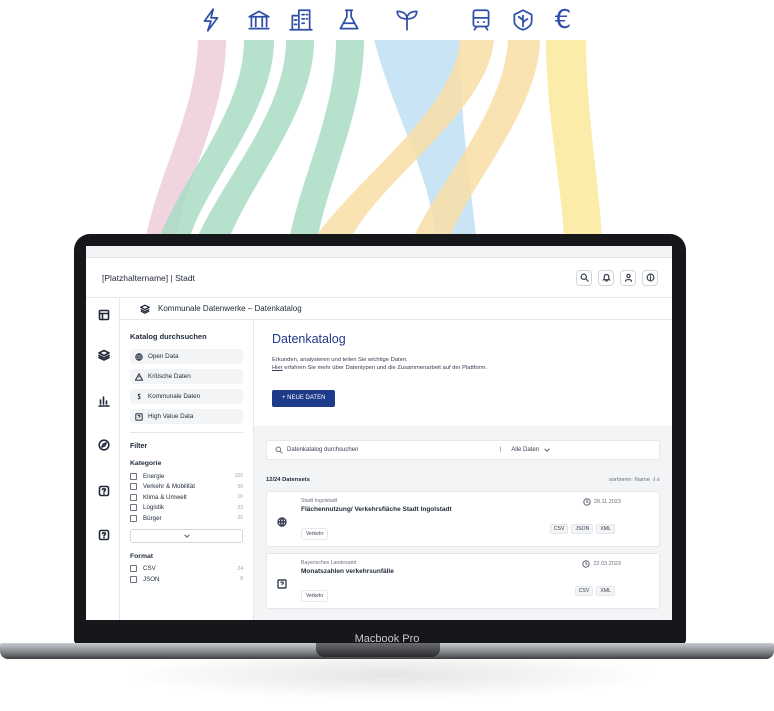  What do you see at coordinates (103, 314) in the screenshot?
I see `rail-dashboard-icon` at bounding box center [103, 314].